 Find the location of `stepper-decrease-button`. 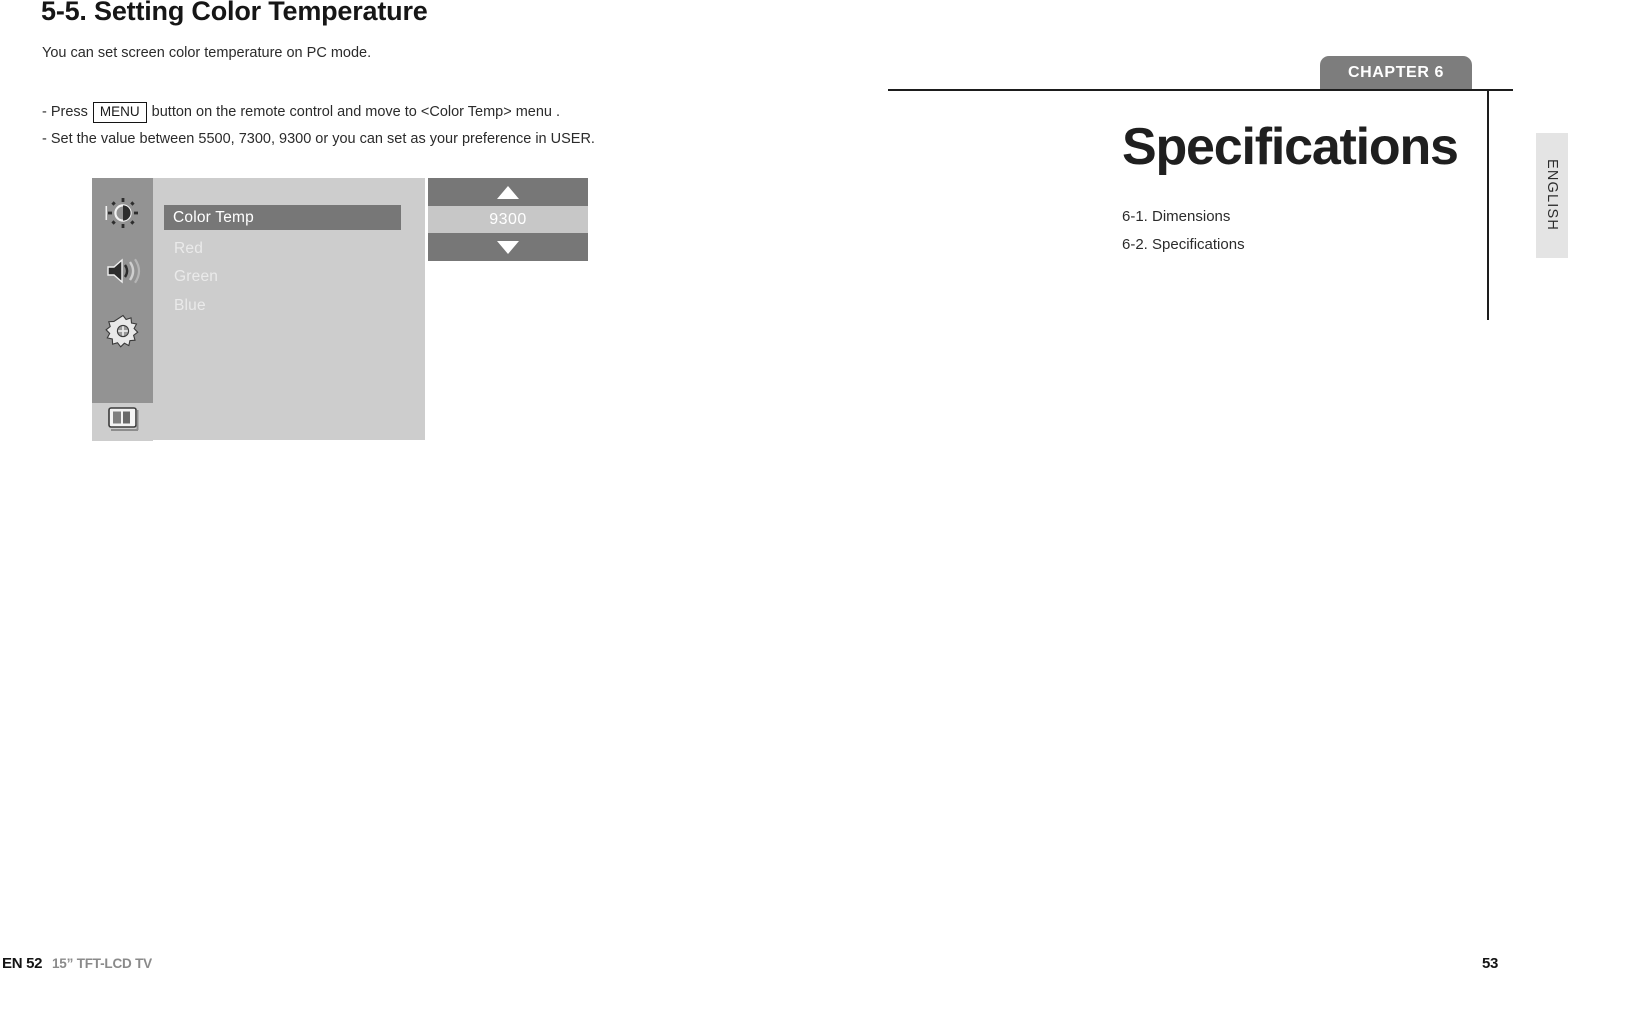

stepper-decrease-button is located at coordinates (508, 247).